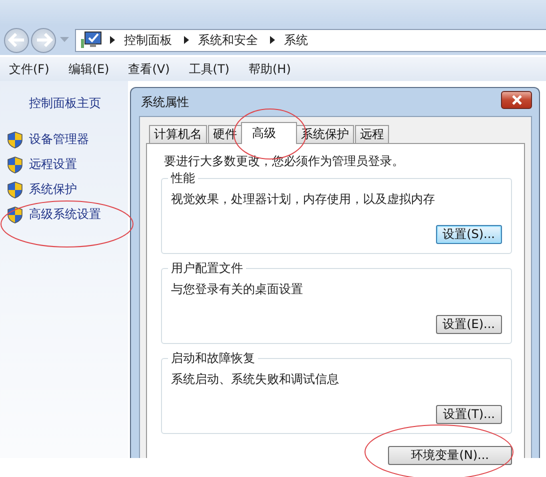 The height and width of the screenshot is (477, 546). I want to click on breadcrumb: 系统和安全, so click(228, 40).